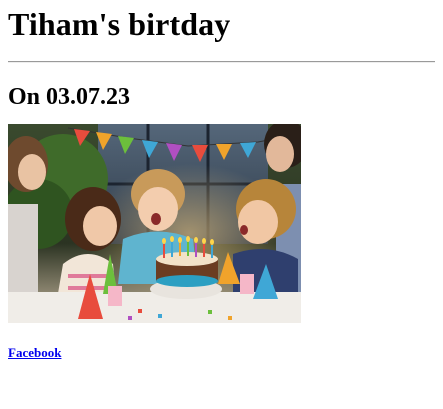 Image resolution: width=443 pixels, height=409 pixels. I want to click on date-heading: On 03.07.23, so click(69, 97).